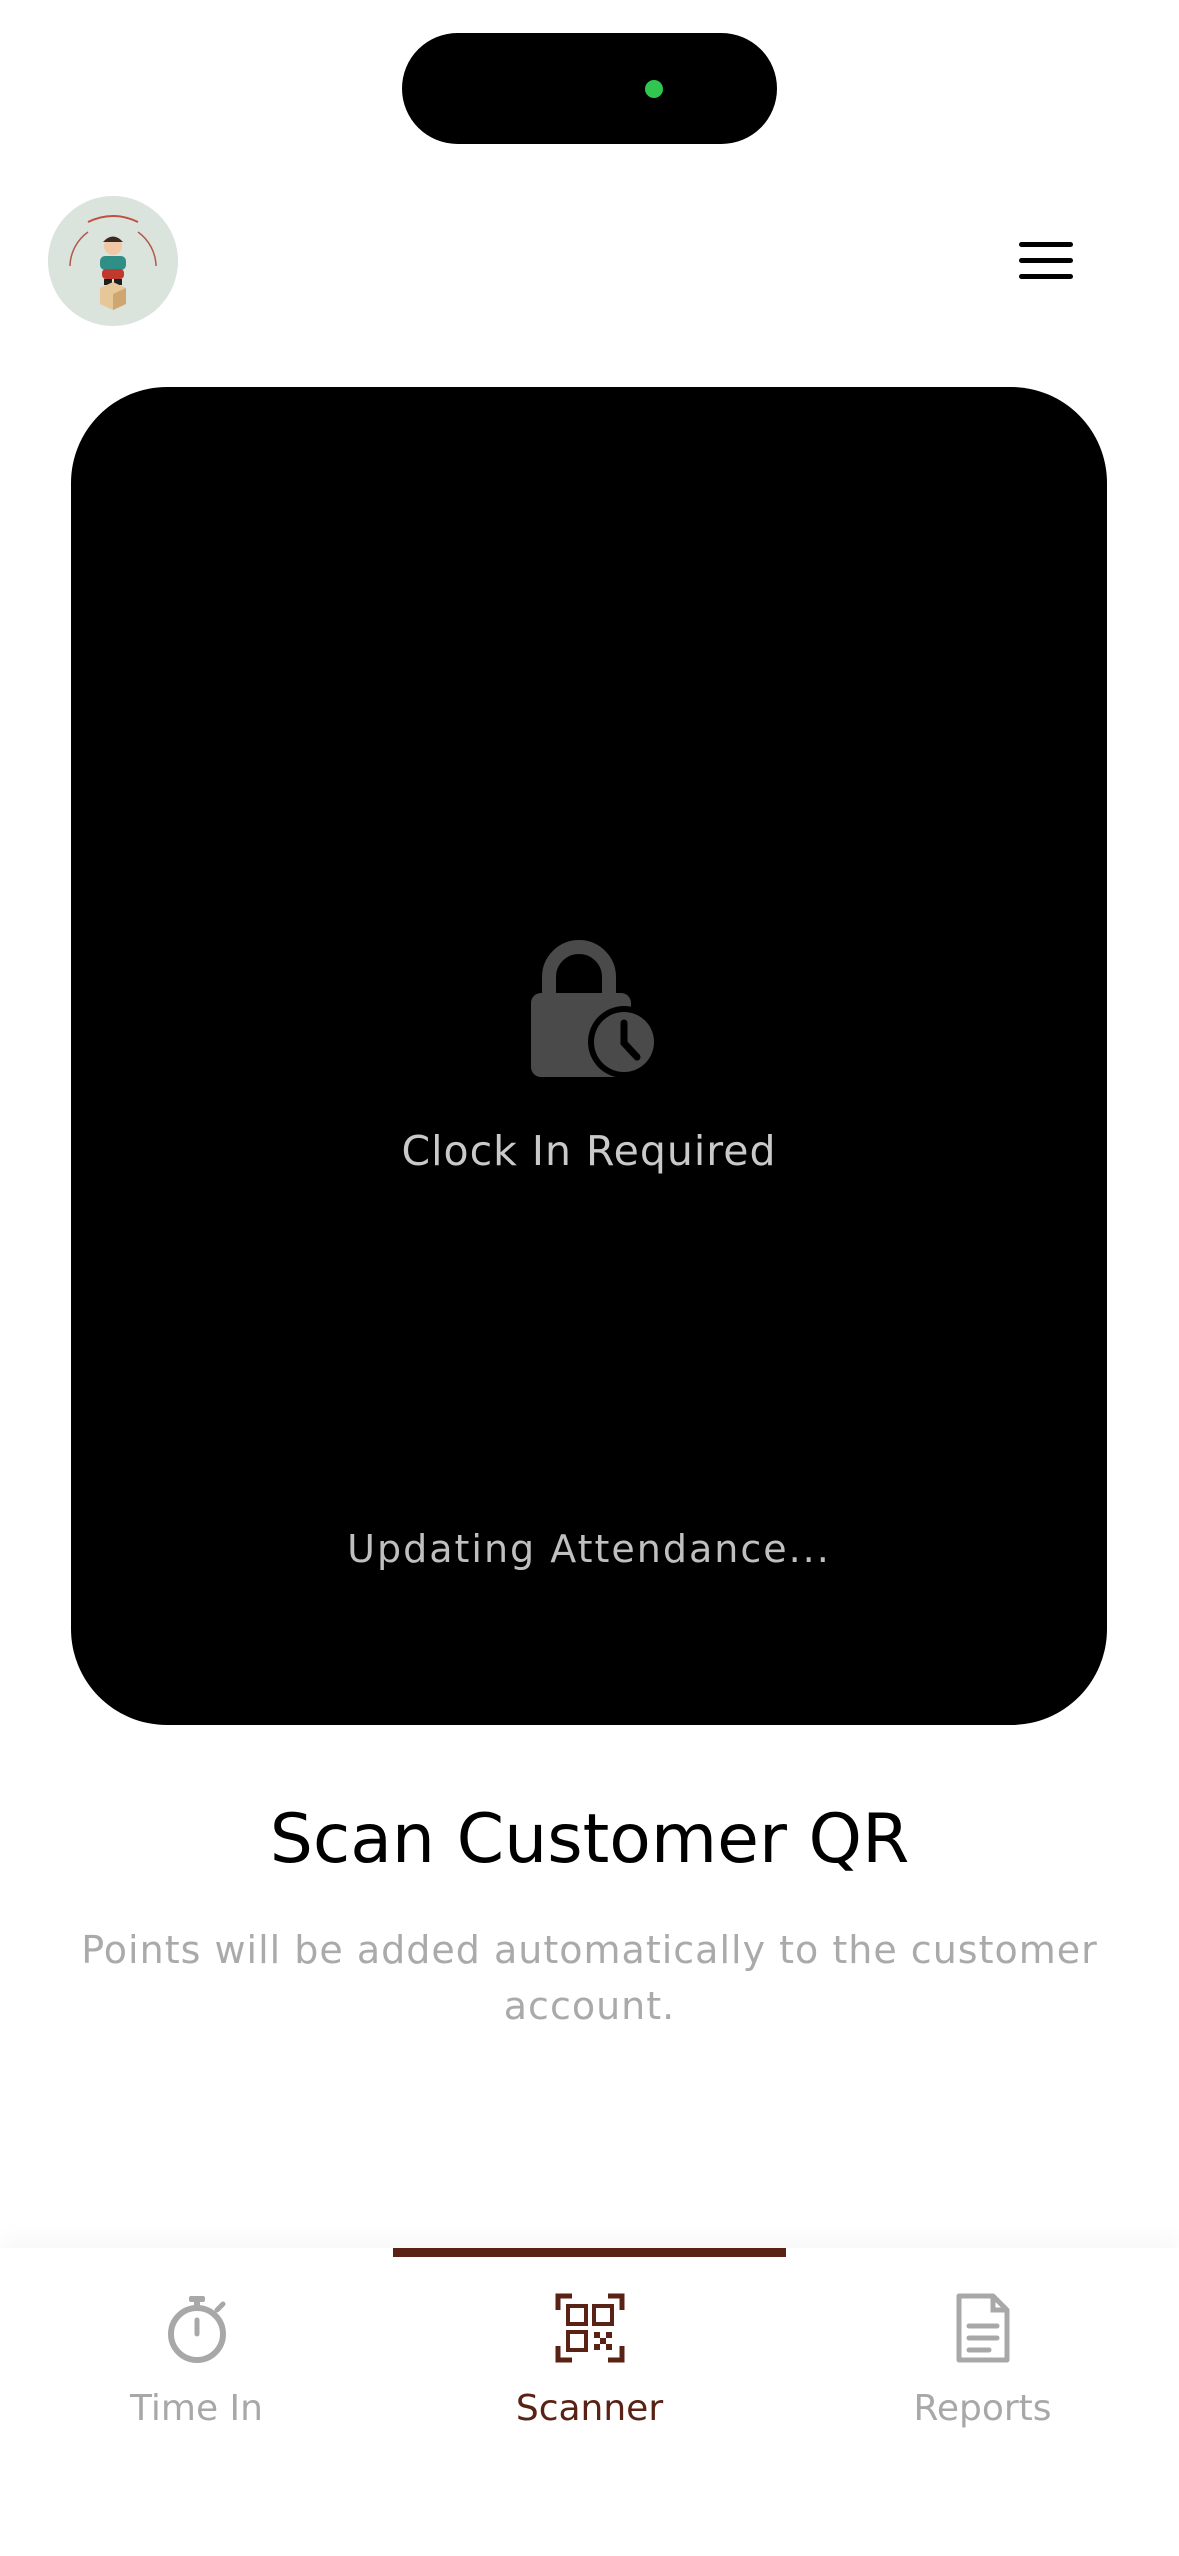 This screenshot has height=2556, width=1179. Describe the element at coordinates (654, 89) in the screenshot. I see `camera-indicator-dot` at that location.